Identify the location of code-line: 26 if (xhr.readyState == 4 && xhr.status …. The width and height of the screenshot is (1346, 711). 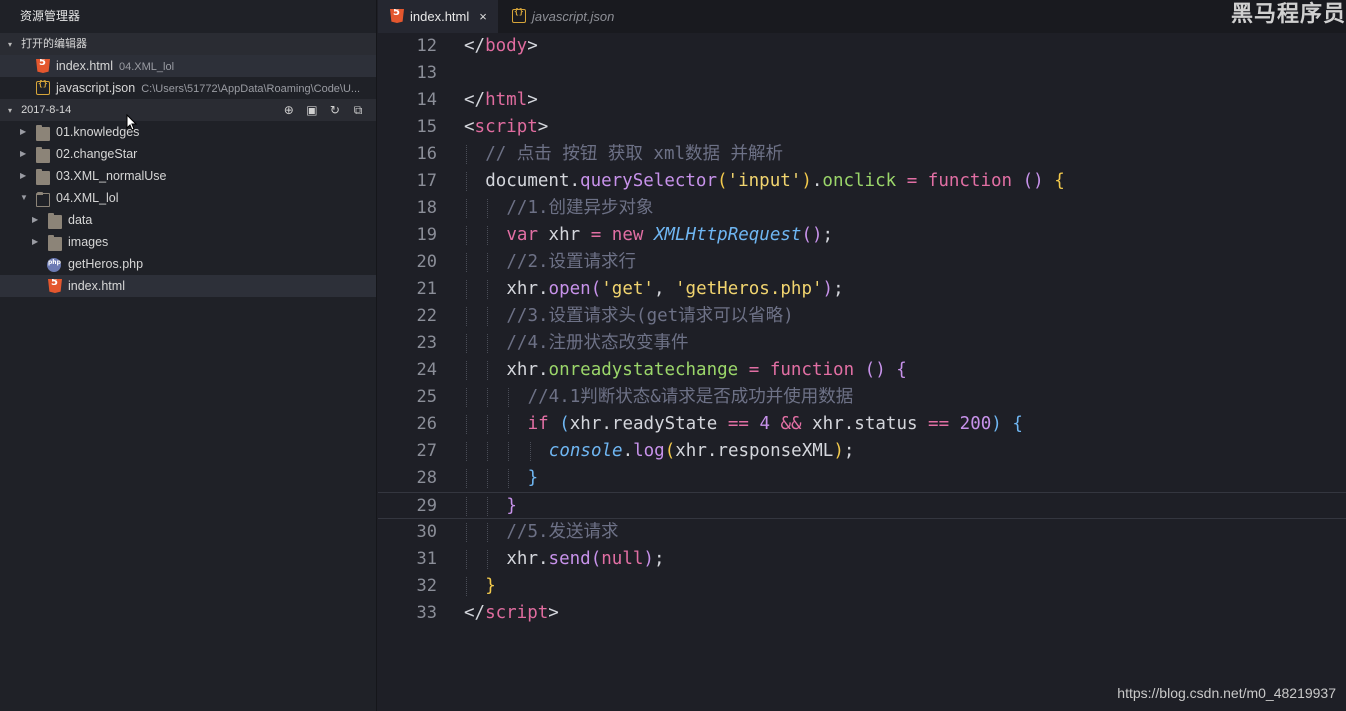
(862, 424).